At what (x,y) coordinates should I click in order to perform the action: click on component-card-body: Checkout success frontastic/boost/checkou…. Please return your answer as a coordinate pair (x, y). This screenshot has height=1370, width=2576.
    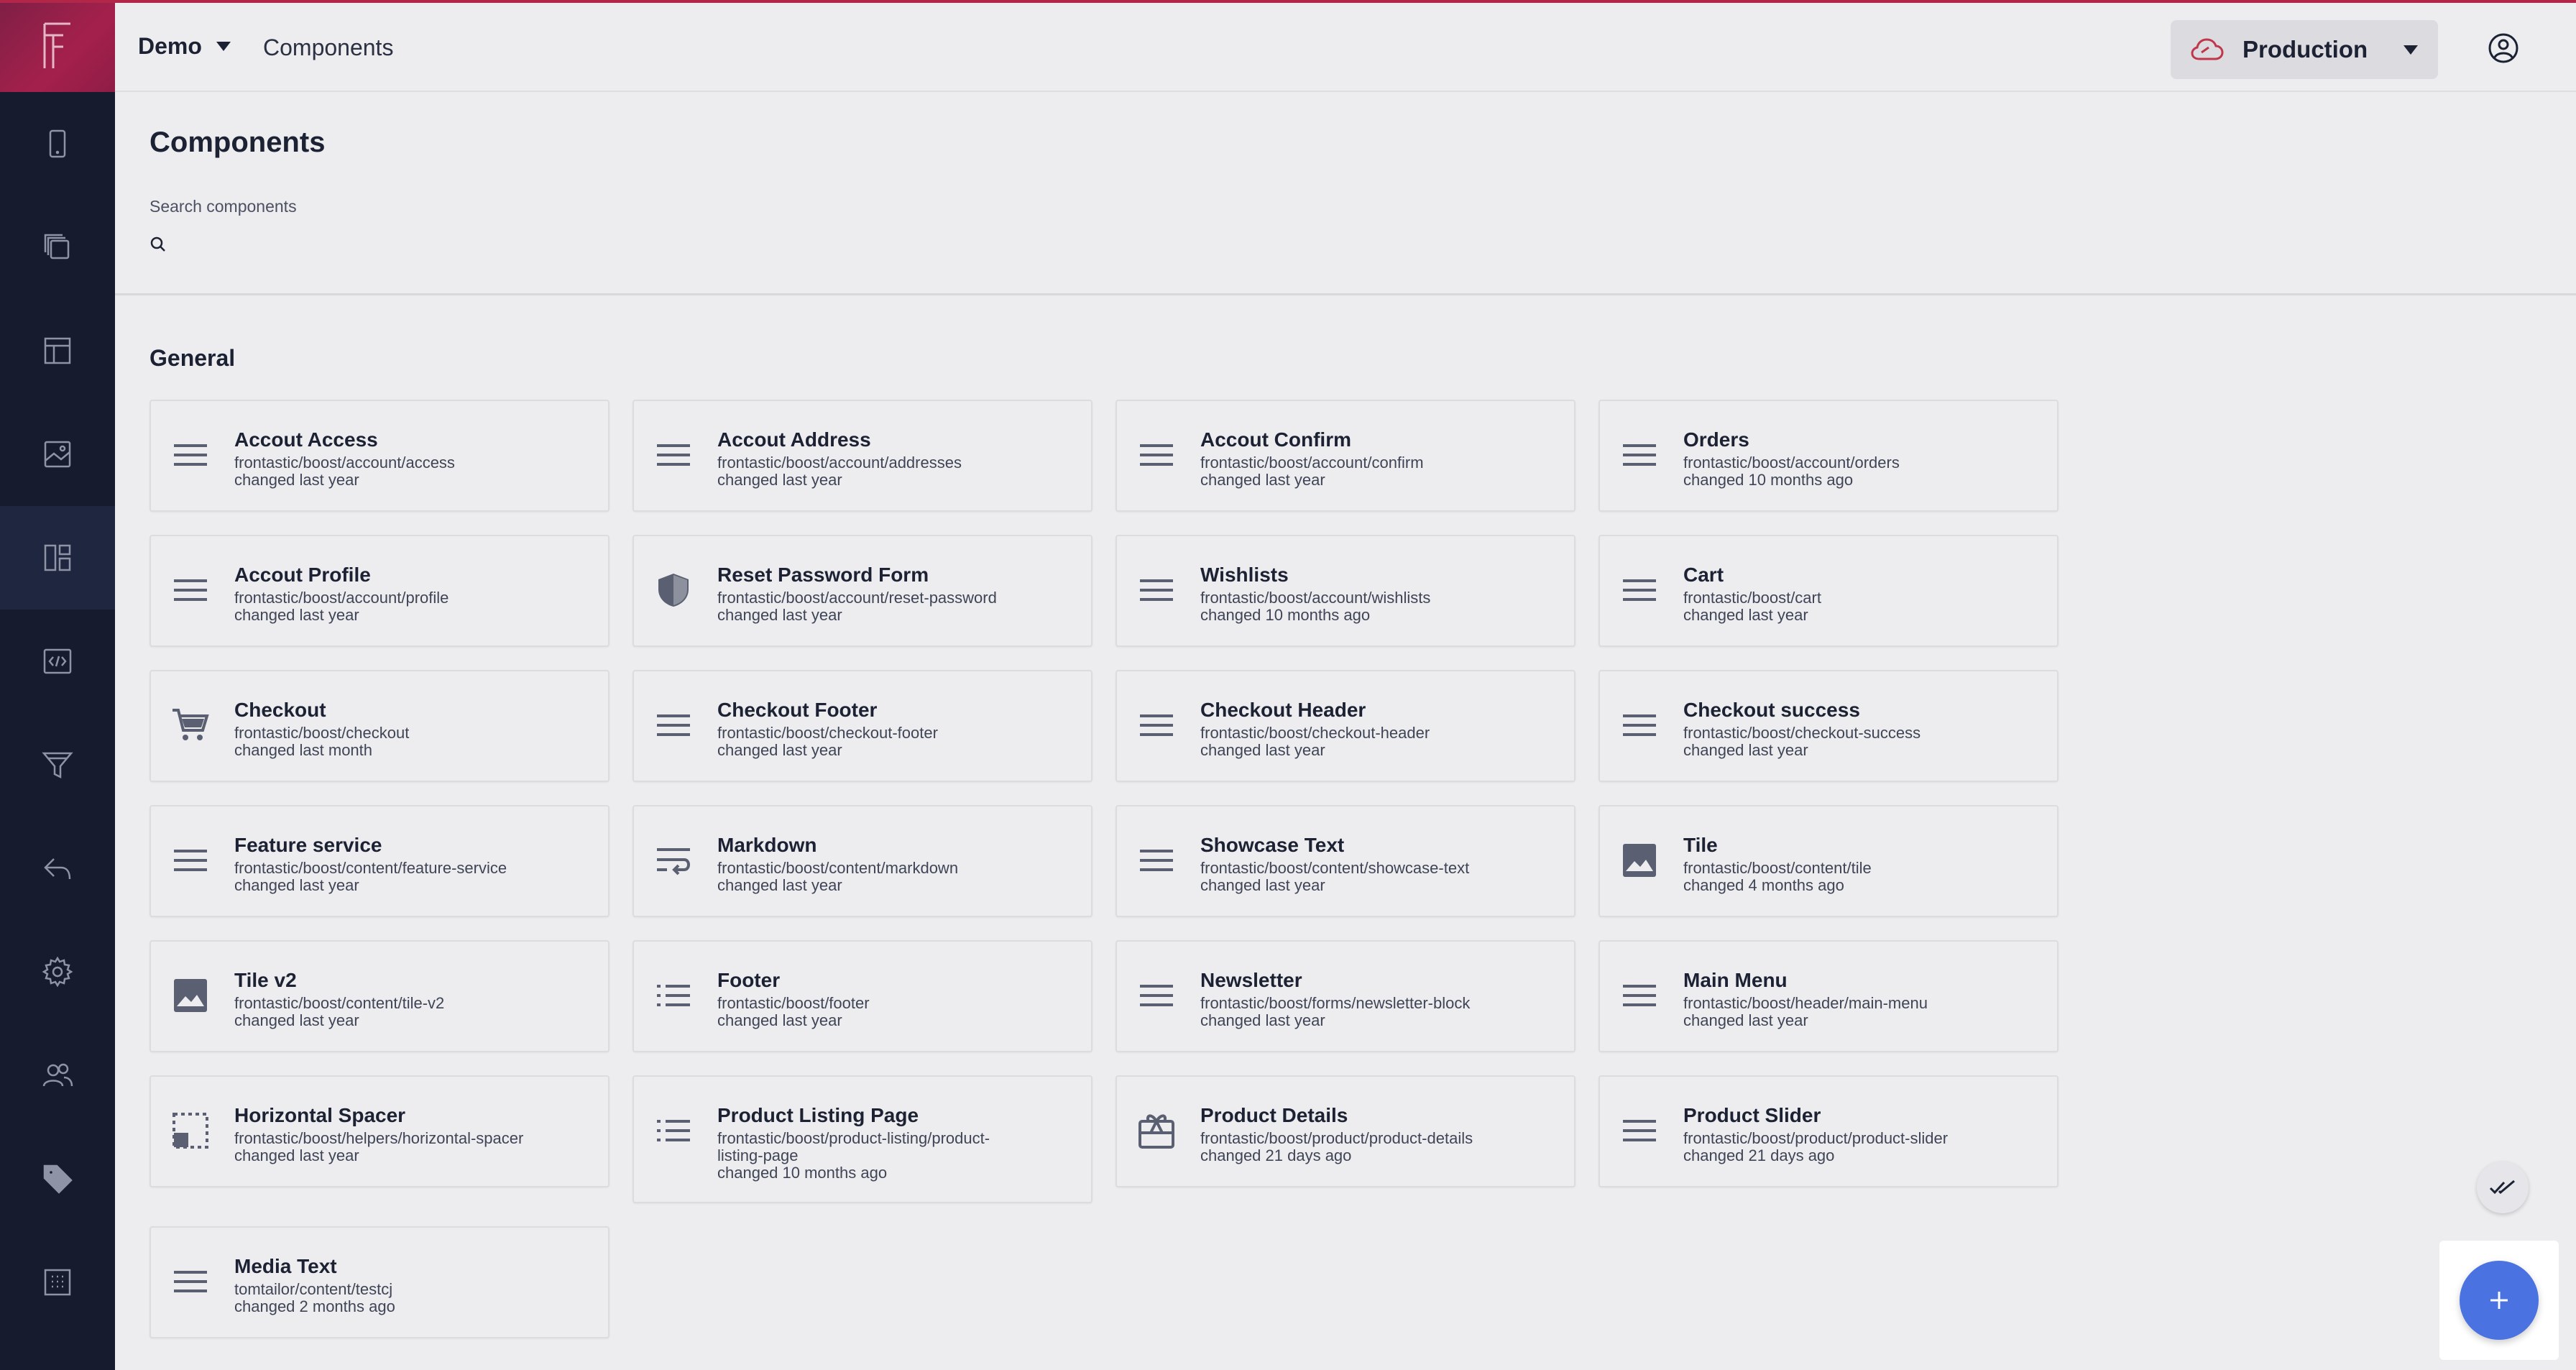
    Looking at the image, I should click on (1801, 729).